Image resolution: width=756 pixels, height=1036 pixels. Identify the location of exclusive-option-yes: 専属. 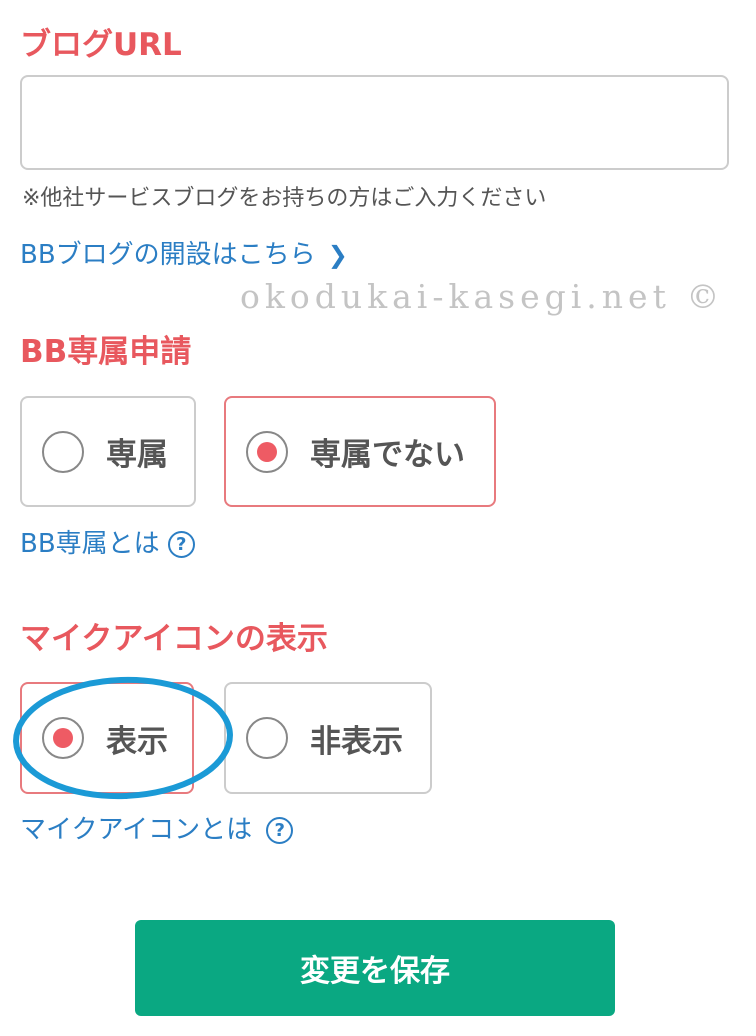
(108, 451).